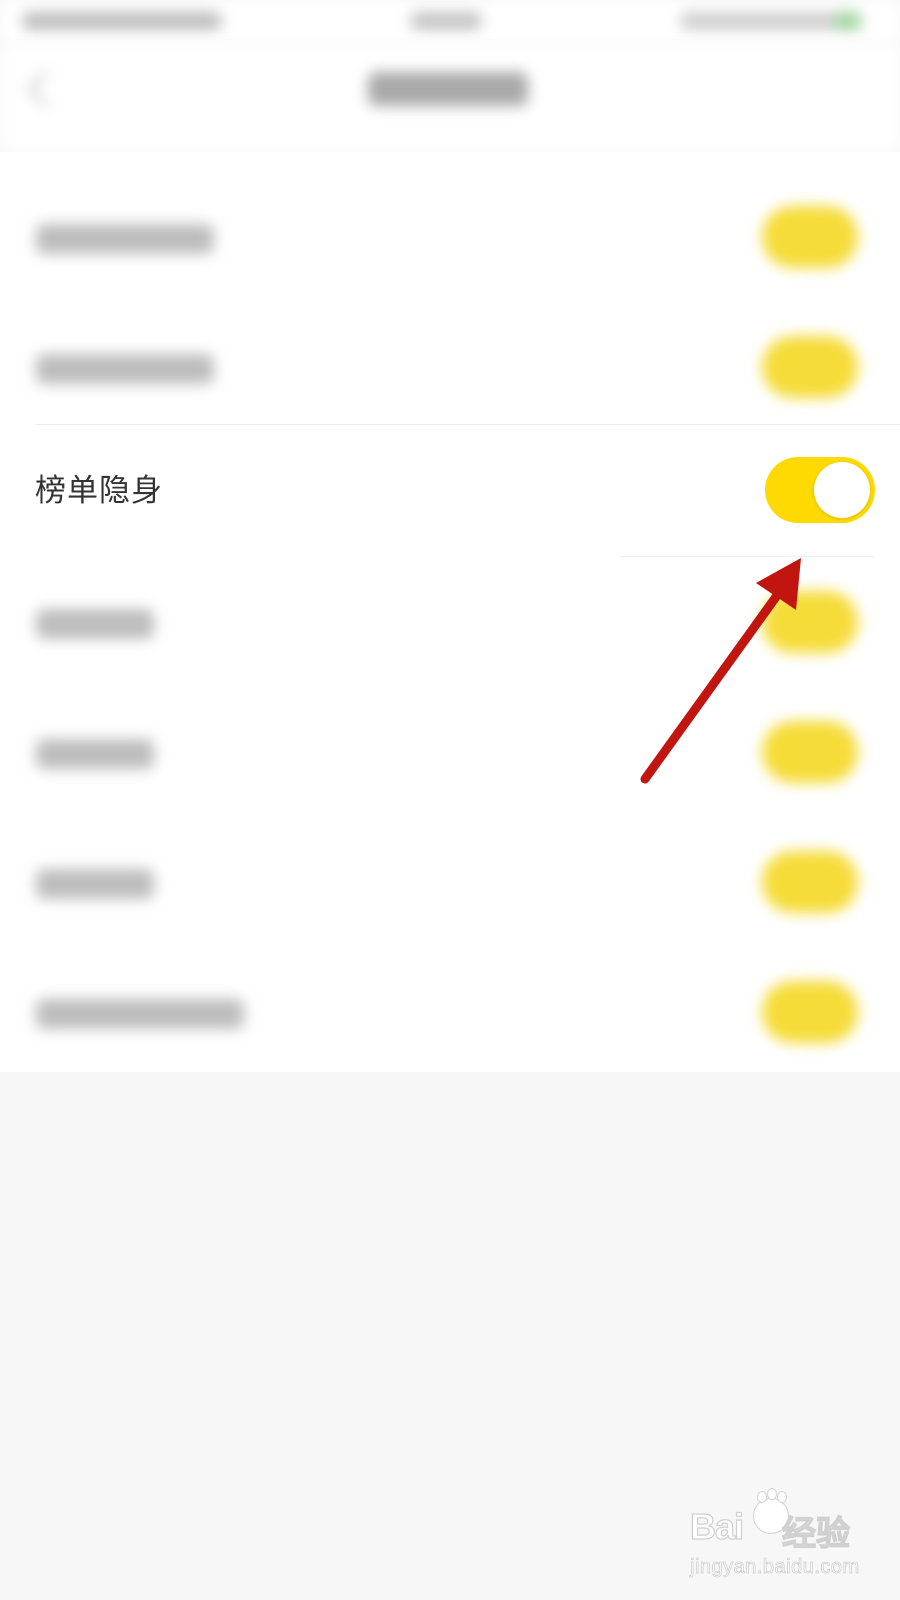 The image size is (900, 1600). Describe the element at coordinates (842, 490) in the screenshot. I see `toggle-knob` at that location.